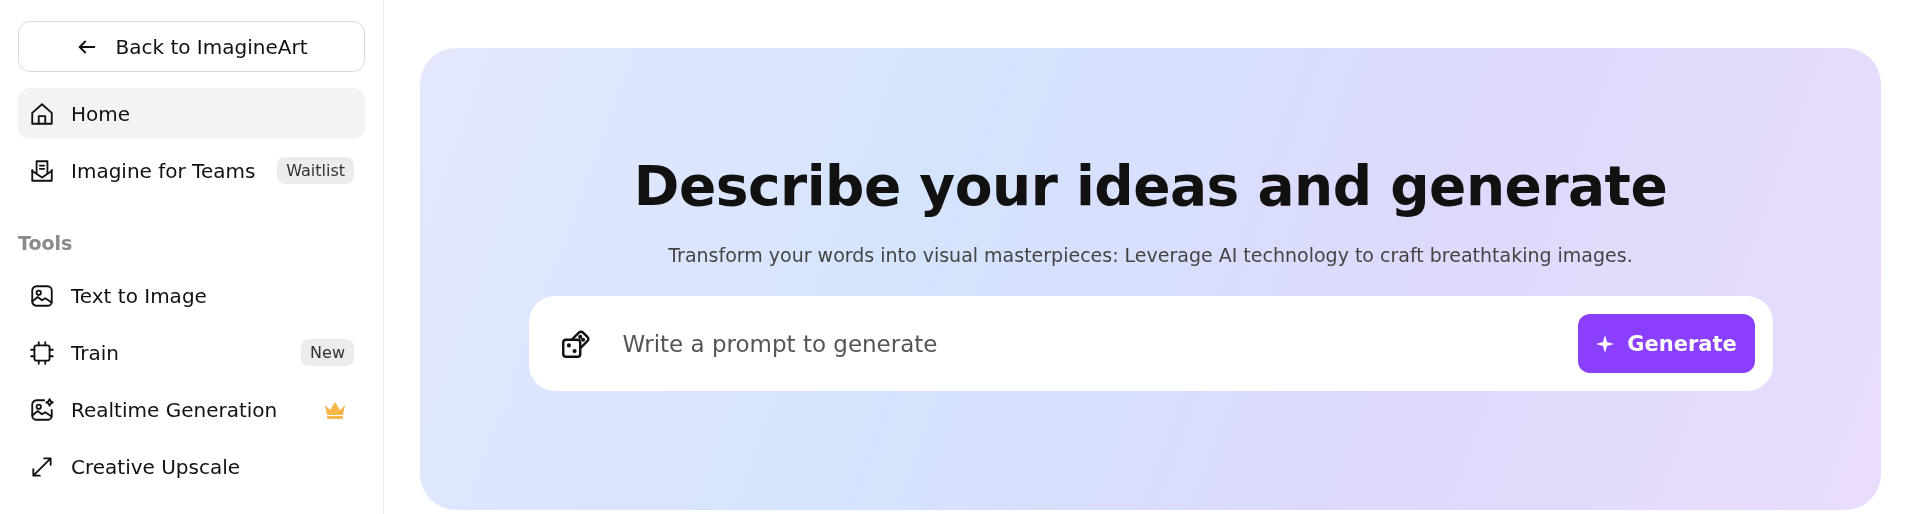 Image resolution: width=1912 pixels, height=514 pixels. I want to click on generate-button: Generate, so click(1666, 343).